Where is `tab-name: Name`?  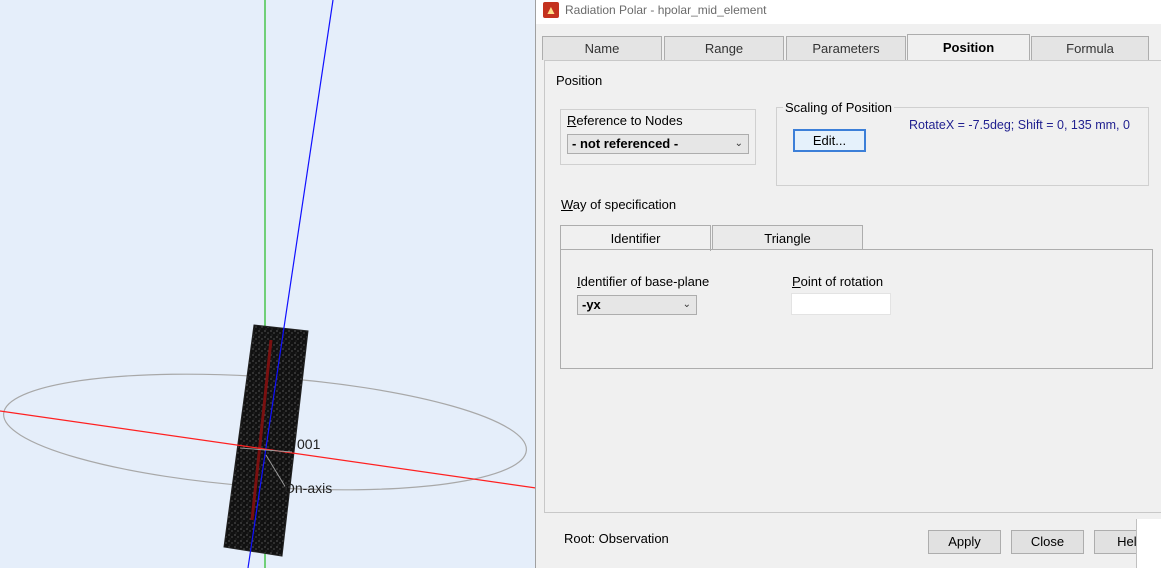 tab-name: Name is located at coordinates (602, 48).